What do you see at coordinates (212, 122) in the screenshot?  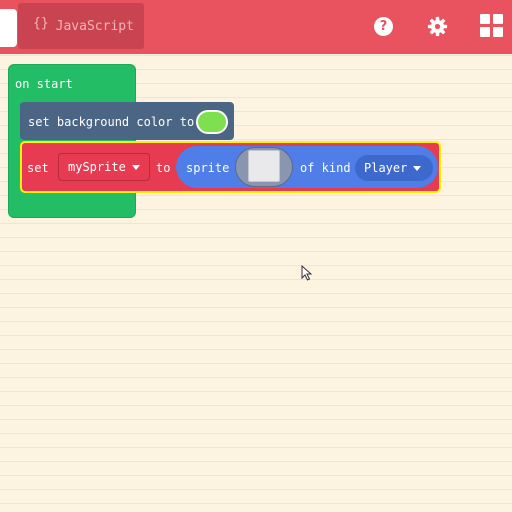 I see `background-color-swatch` at bounding box center [212, 122].